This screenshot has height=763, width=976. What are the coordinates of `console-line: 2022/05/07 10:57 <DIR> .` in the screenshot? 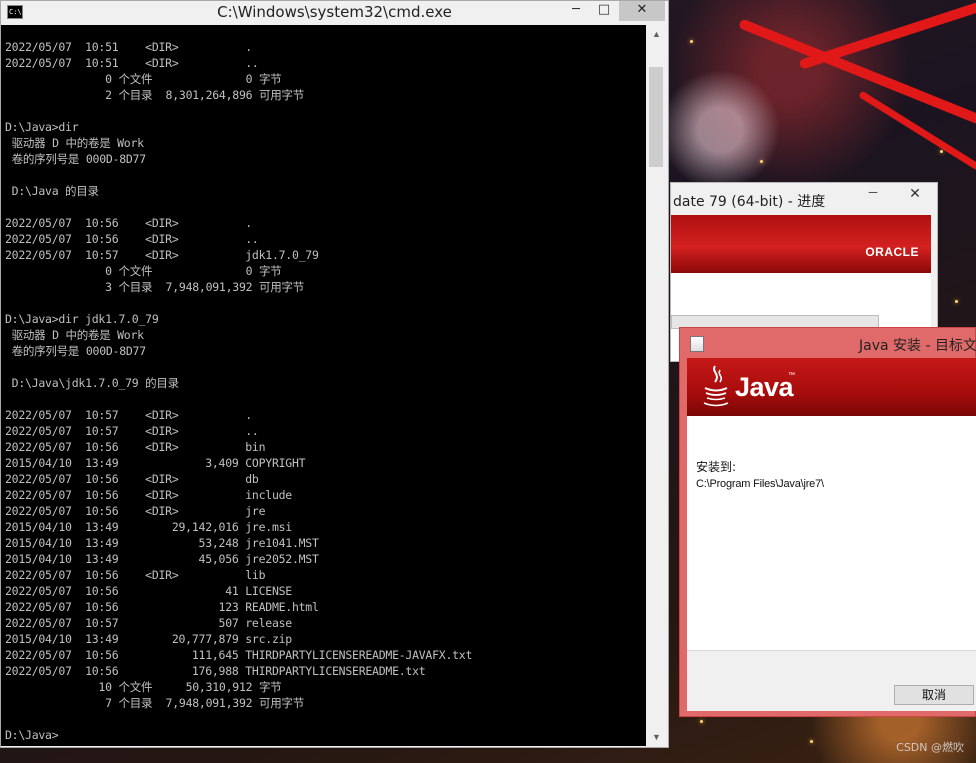 It's located at (128, 415).